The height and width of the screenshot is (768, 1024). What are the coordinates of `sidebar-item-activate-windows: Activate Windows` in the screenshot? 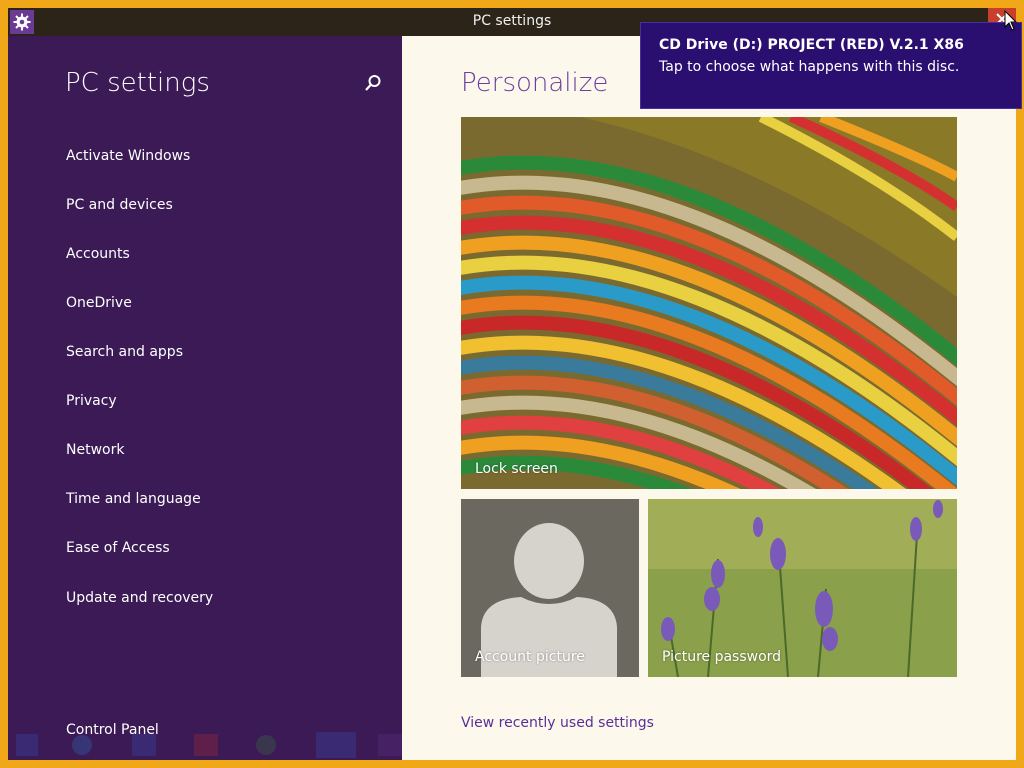 It's located at (128, 156).